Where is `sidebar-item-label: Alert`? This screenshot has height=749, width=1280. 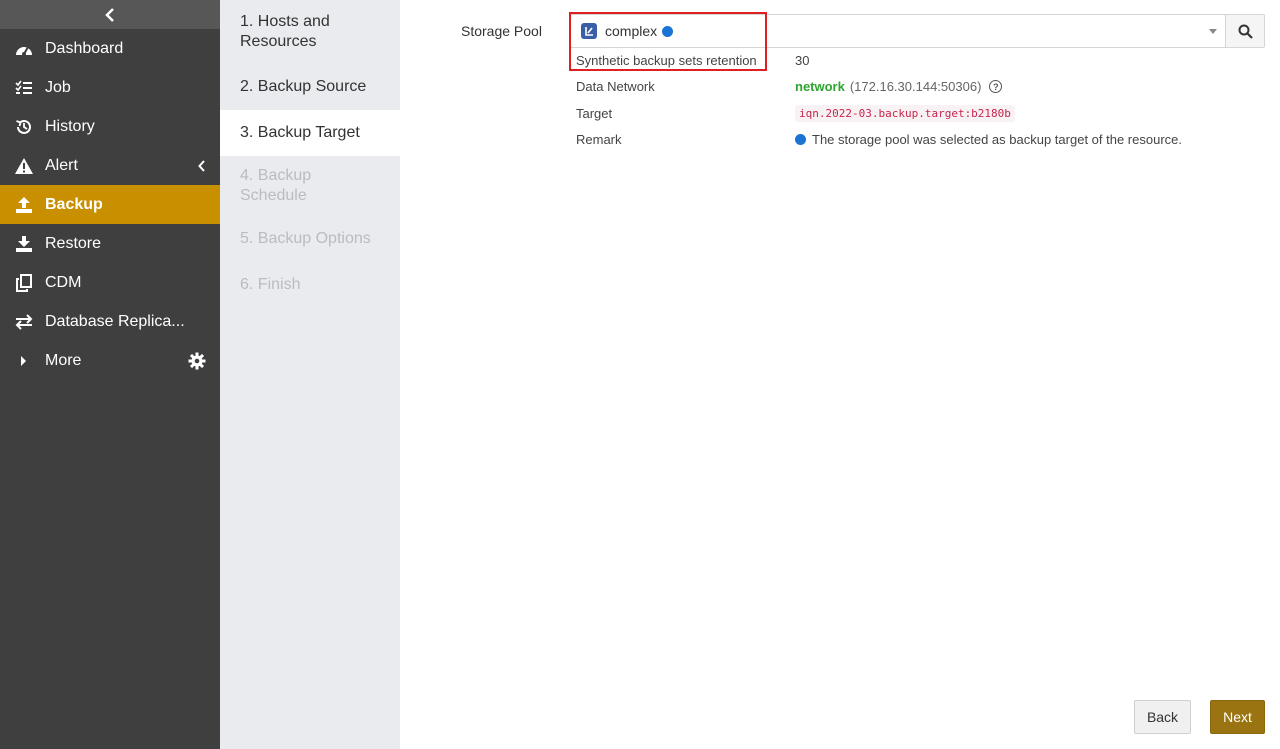 sidebar-item-label: Alert is located at coordinates (61, 165).